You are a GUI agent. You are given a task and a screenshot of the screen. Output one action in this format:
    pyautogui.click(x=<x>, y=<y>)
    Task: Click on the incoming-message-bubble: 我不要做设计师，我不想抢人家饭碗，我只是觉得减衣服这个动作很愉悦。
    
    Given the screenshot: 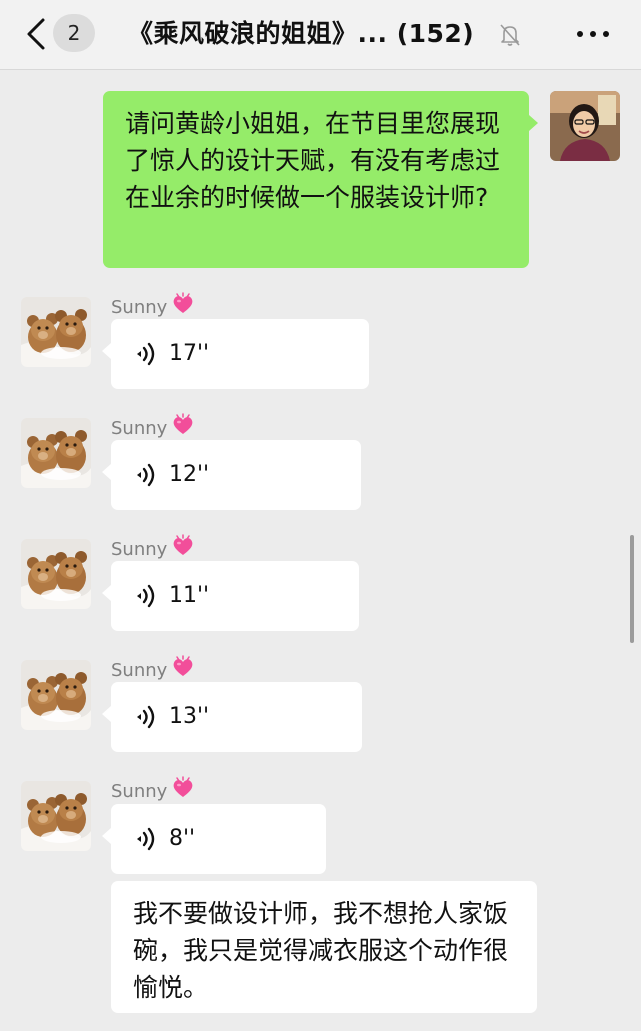 What is the action you would take?
    pyautogui.click(x=324, y=947)
    